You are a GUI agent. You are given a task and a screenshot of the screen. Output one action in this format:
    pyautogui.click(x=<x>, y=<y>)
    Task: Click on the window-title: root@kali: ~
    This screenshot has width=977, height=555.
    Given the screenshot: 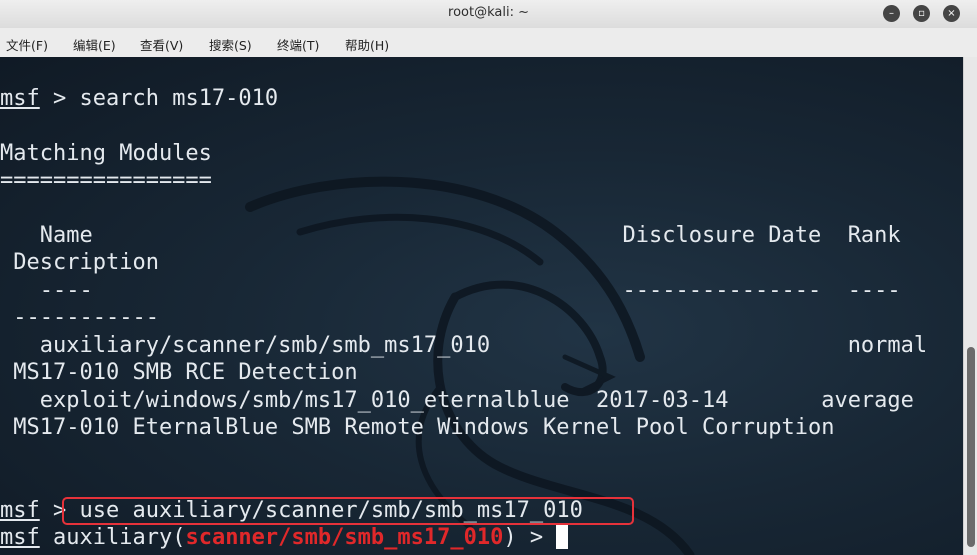 What is the action you would take?
    pyautogui.click(x=488, y=12)
    